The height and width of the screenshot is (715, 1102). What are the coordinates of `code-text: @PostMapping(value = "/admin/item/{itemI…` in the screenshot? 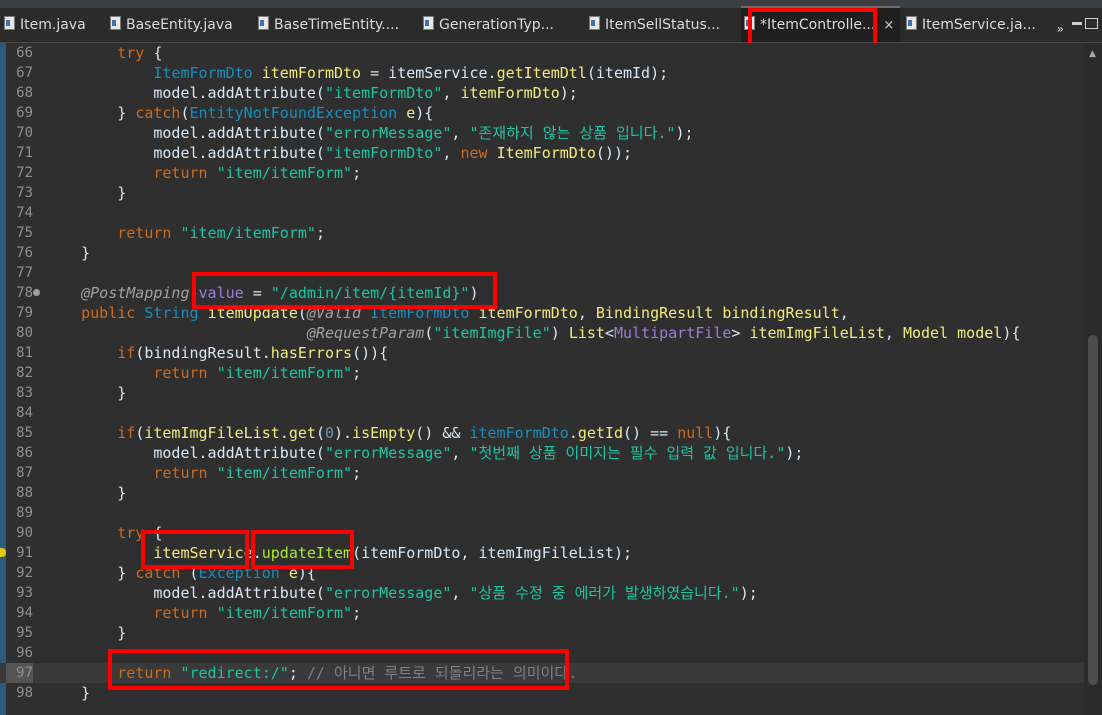 It's located at (280, 293).